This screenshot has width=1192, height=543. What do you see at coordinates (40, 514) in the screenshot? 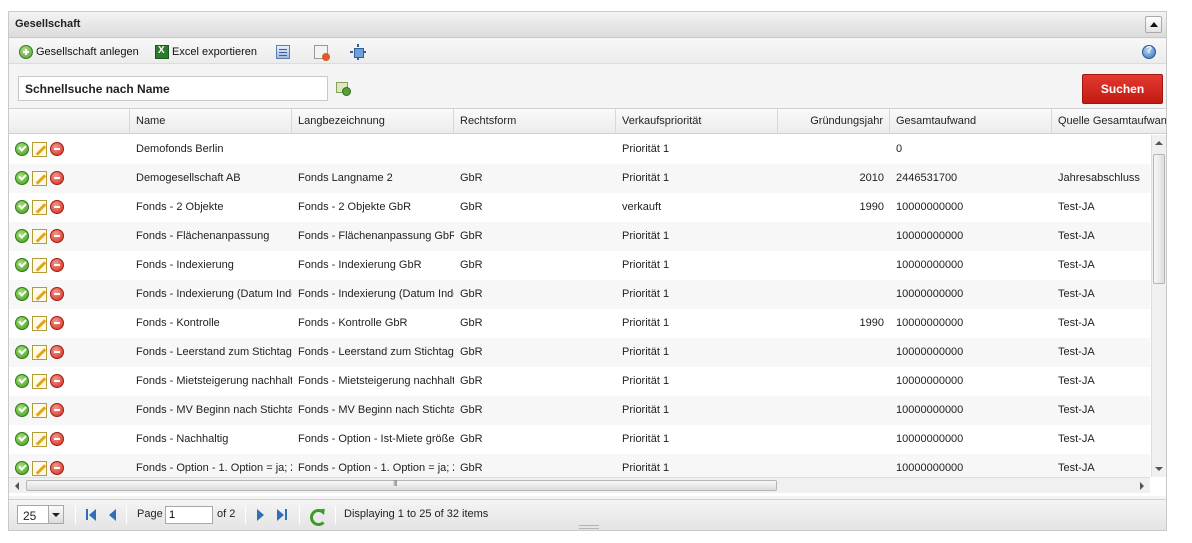
I see `page-size-select: 25` at bounding box center [40, 514].